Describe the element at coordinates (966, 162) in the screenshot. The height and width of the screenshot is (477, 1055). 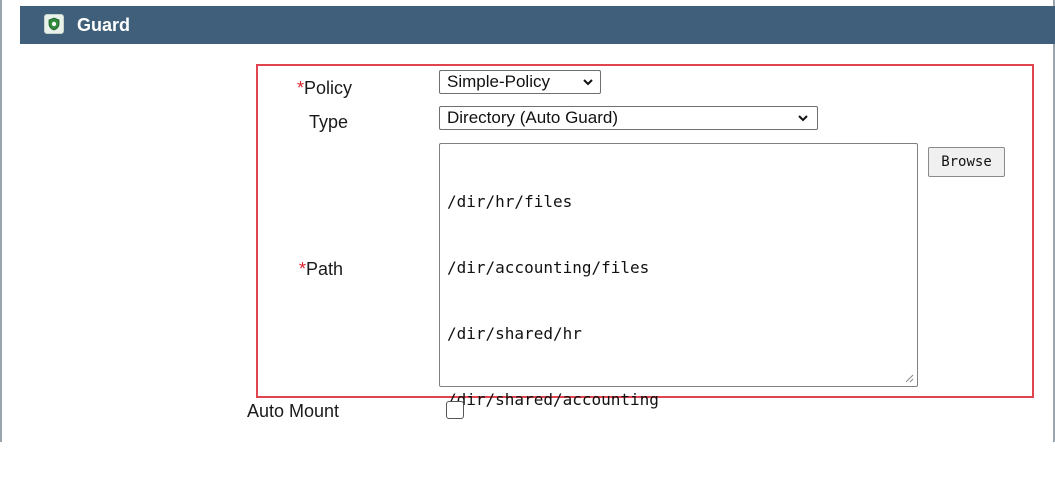
I see `browse-button: Browse` at that location.